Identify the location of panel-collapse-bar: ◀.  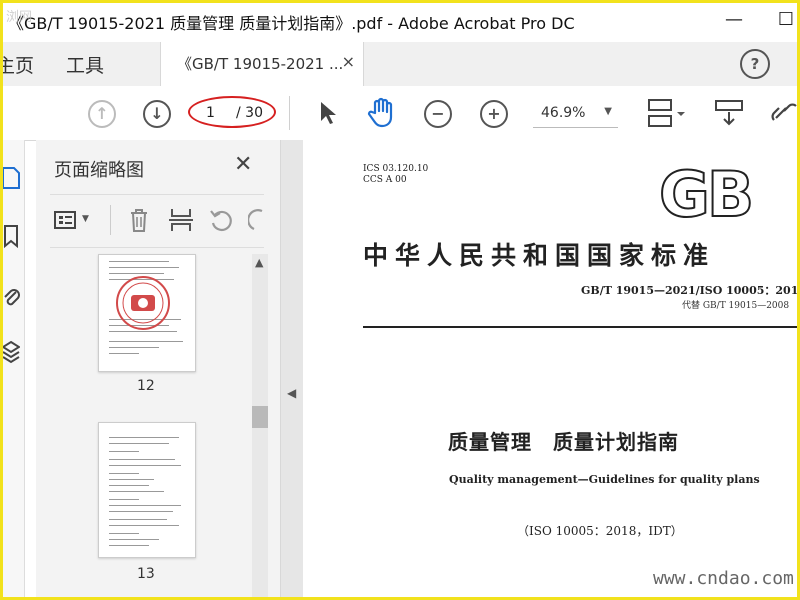
(292, 370).